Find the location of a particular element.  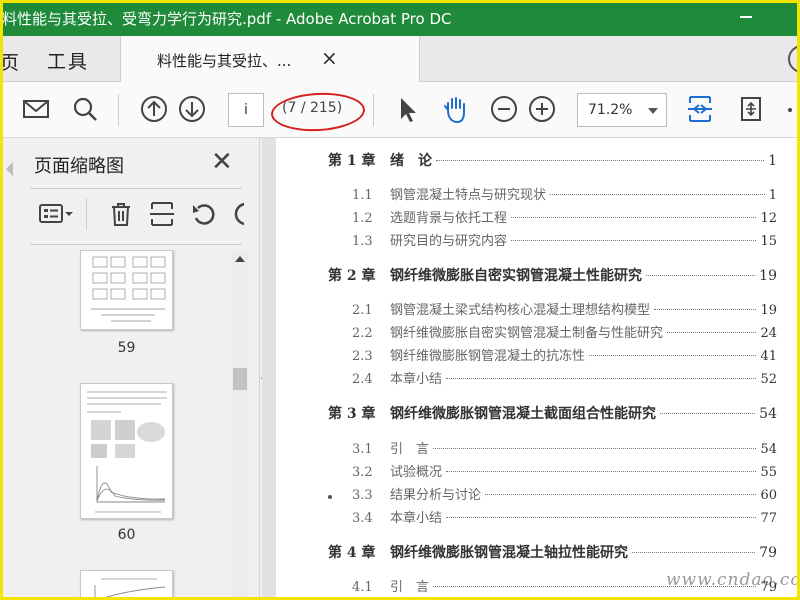

page-number-input: i is located at coordinates (246, 110).